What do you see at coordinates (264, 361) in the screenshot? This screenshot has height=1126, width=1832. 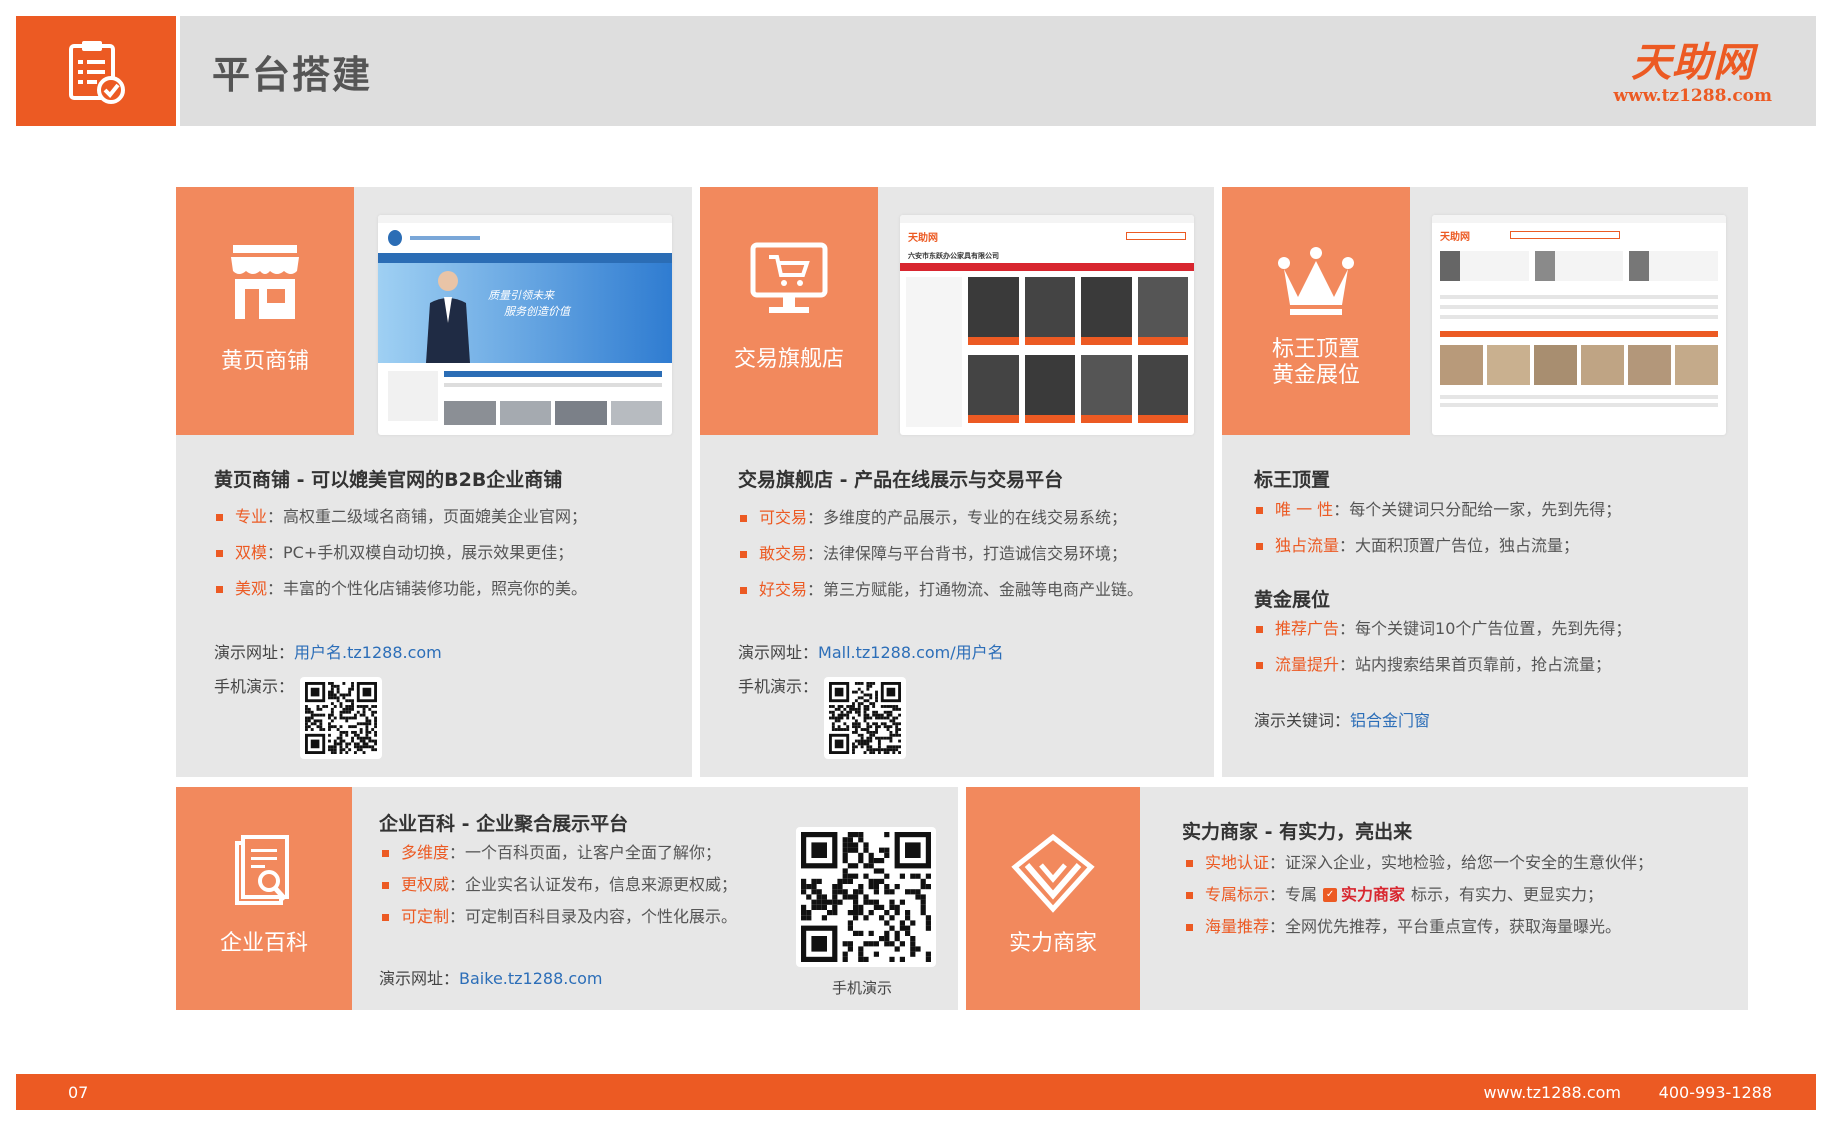 I see `tile-yellow-pages-label: 黄页商铺` at bounding box center [264, 361].